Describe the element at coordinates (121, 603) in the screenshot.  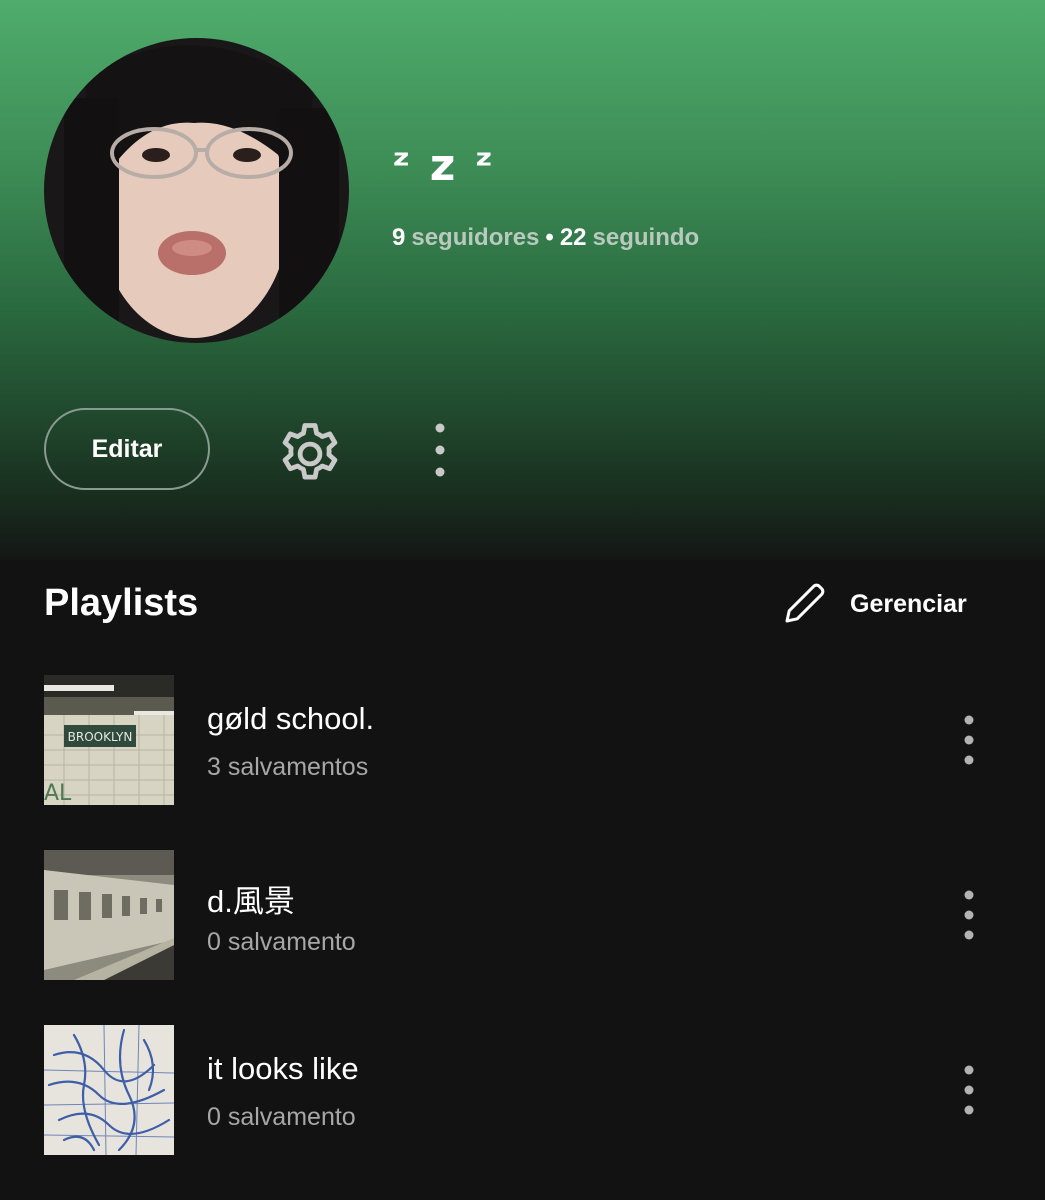
I see `playlists-section-title: Playlists` at that location.